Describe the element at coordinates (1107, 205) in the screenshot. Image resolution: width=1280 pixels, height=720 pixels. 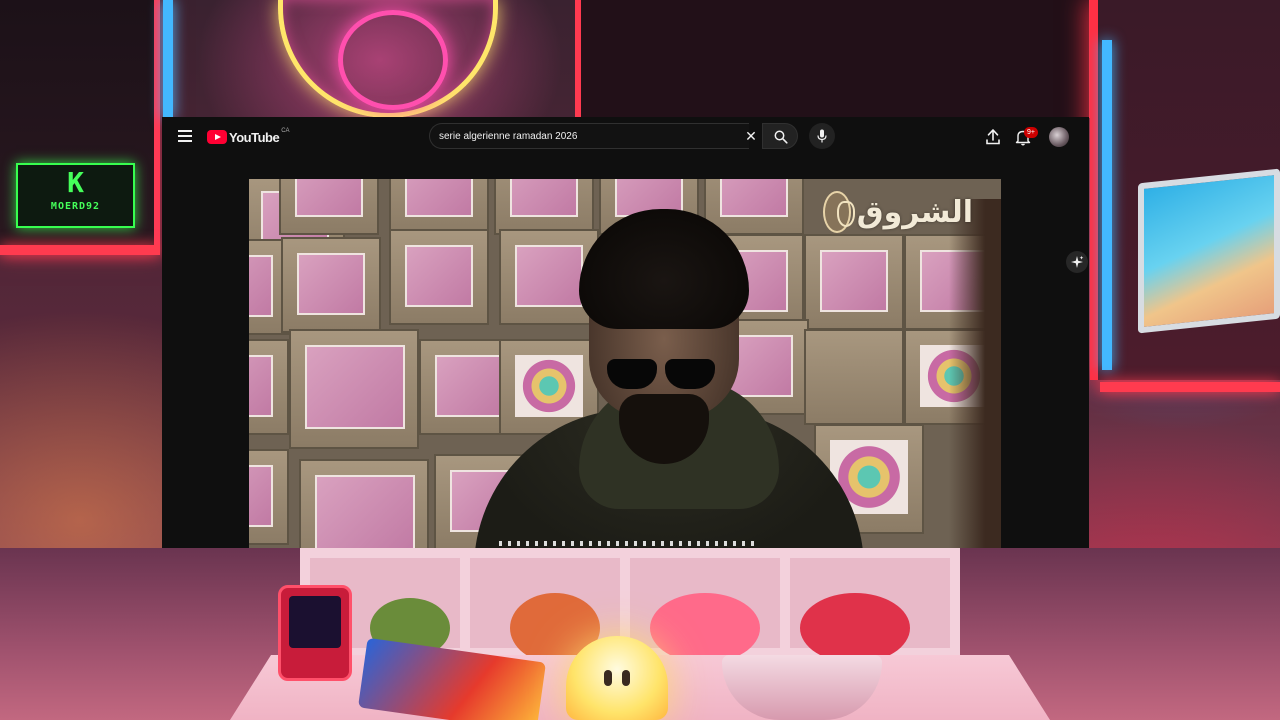
I see `neon-bar-blue-right` at that location.